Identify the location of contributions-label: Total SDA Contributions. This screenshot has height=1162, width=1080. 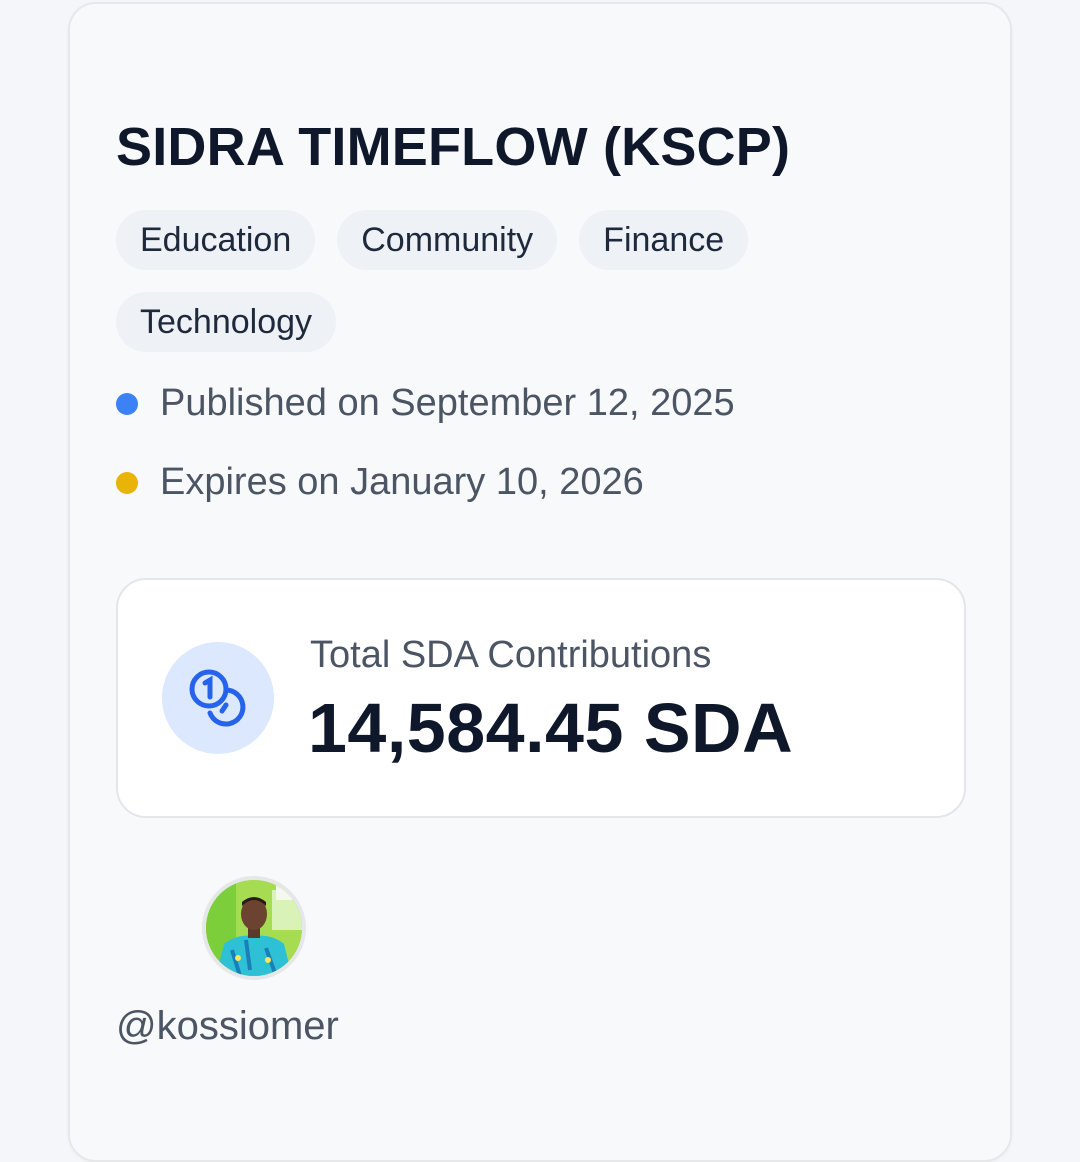
(511, 655).